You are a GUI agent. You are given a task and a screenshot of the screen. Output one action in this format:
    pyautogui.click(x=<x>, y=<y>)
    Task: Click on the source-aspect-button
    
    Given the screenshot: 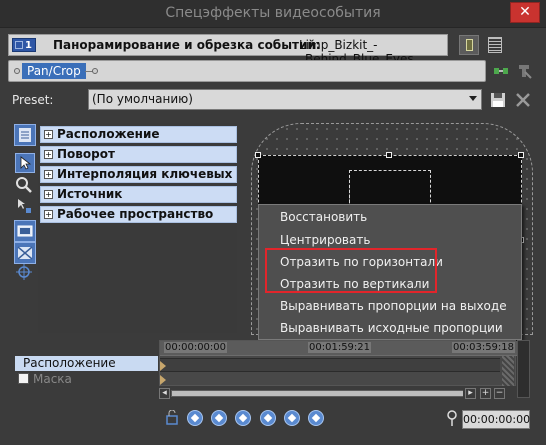 What is the action you would take?
    pyautogui.click(x=25, y=231)
    